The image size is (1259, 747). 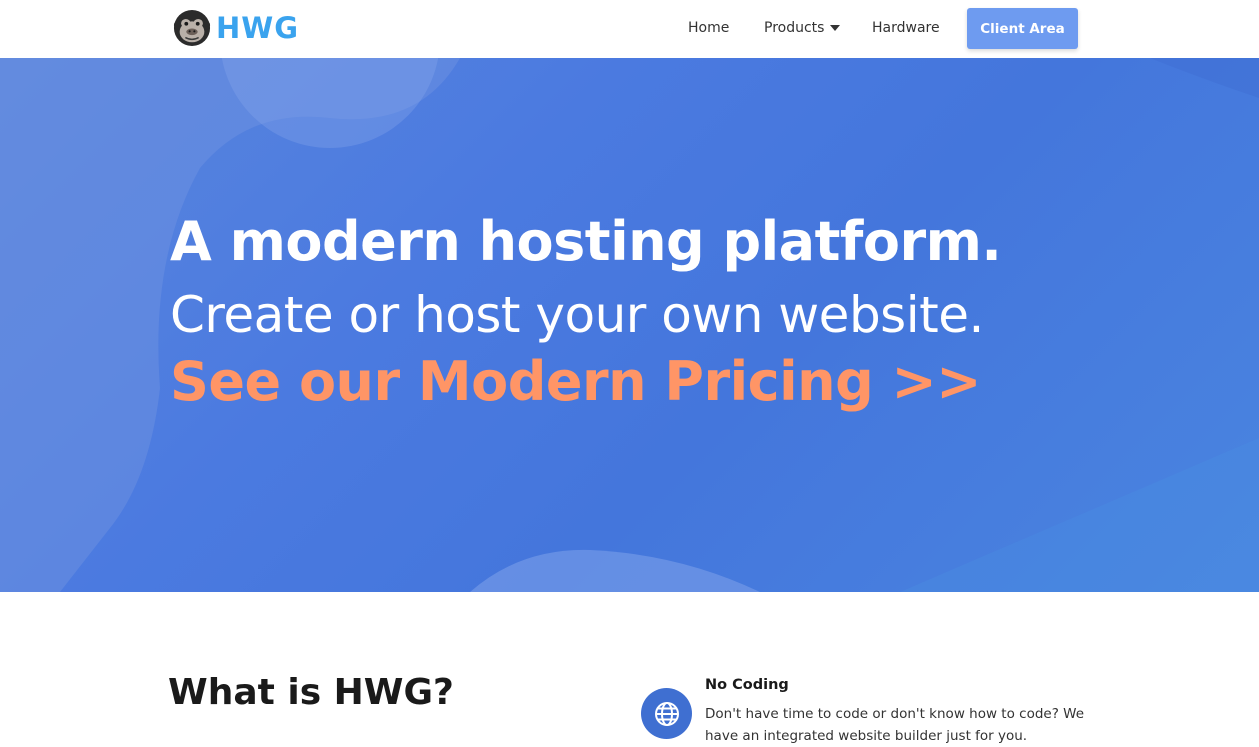 I want to click on gorilla-icon, so click(x=192, y=28).